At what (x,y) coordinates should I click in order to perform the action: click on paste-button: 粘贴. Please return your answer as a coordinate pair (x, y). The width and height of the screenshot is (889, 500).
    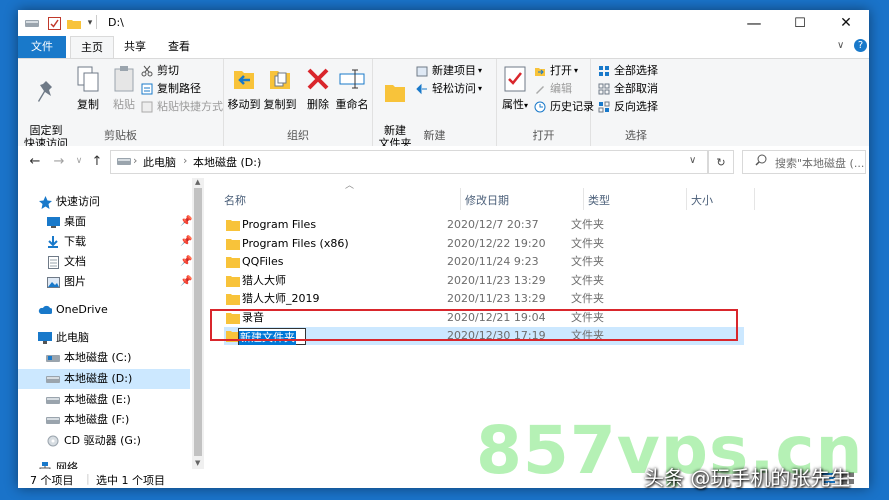
    Looking at the image, I should click on (124, 87).